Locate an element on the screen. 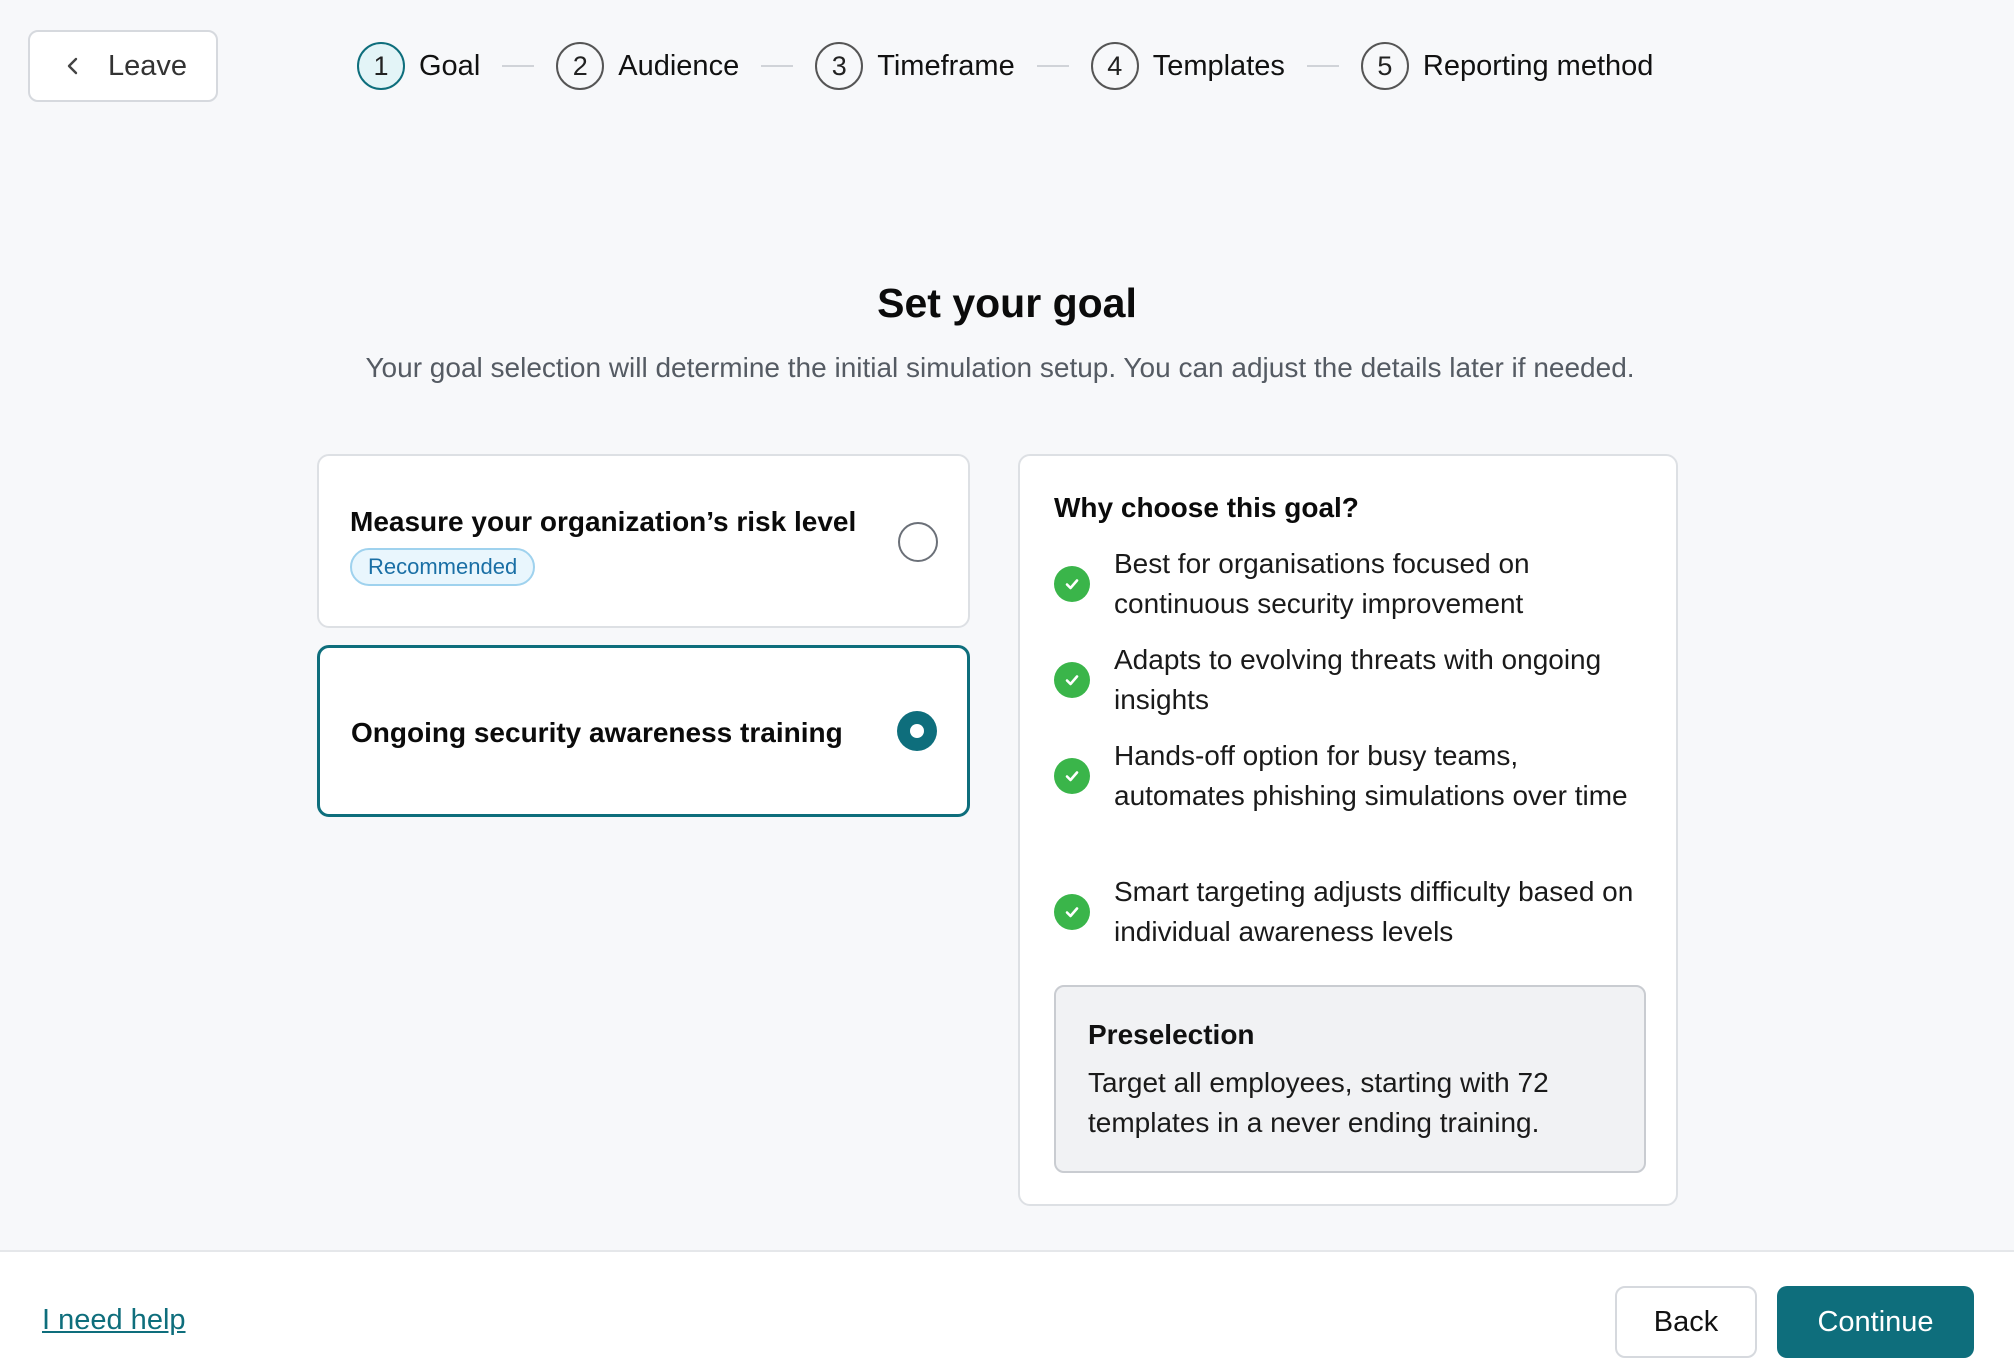  step-goal: 1 Goal is located at coordinates (418, 66).